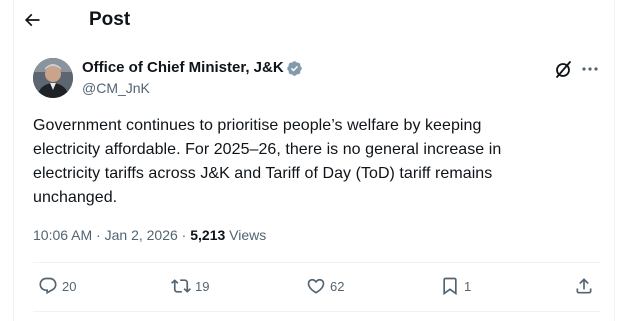  Describe the element at coordinates (316, 286) in the screenshot. I see `heart-icon` at that location.